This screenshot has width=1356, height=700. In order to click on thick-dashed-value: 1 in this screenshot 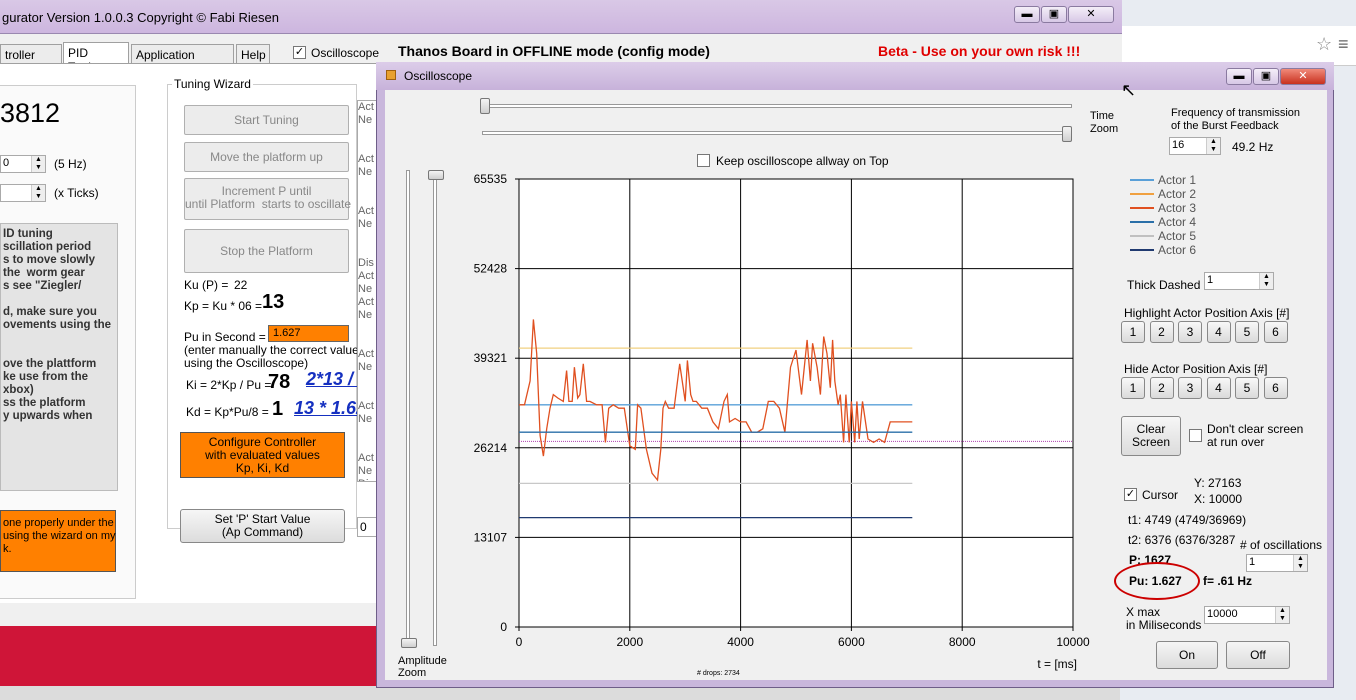, I will do `click(1210, 280)`.